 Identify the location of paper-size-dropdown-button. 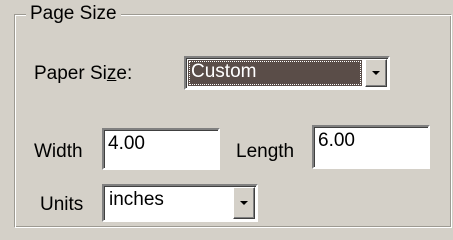
(376, 73).